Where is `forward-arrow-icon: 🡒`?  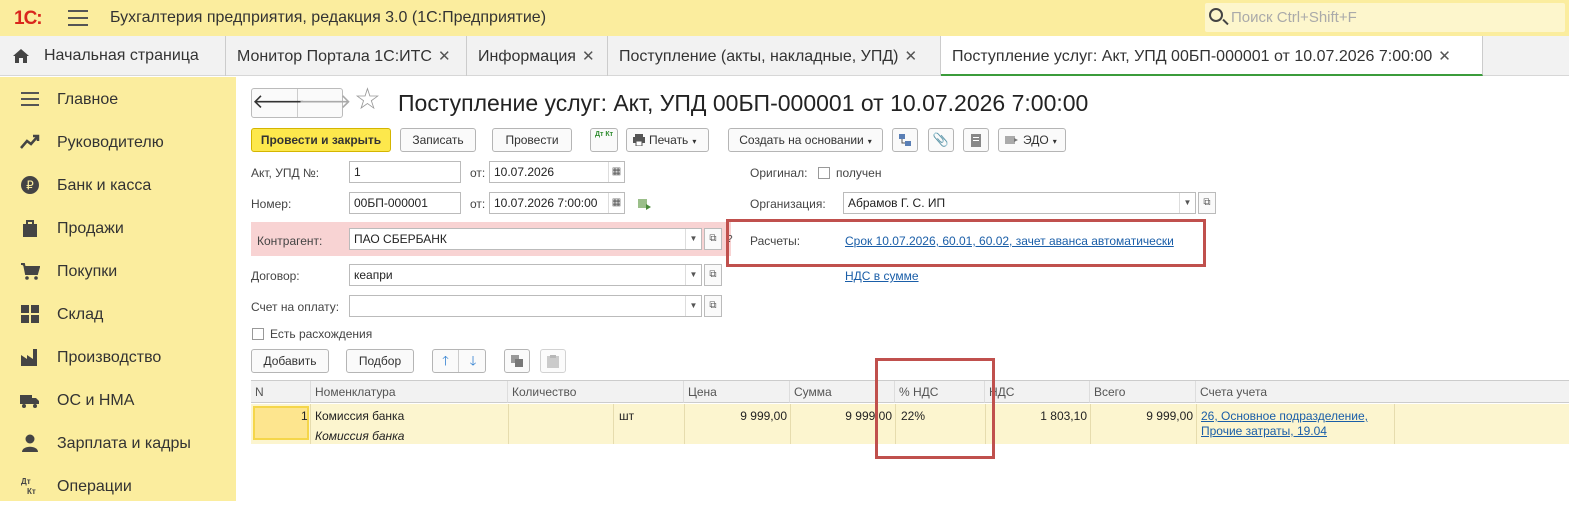 forward-arrow-icon: 🡒 is located at coordinates (325, 103).